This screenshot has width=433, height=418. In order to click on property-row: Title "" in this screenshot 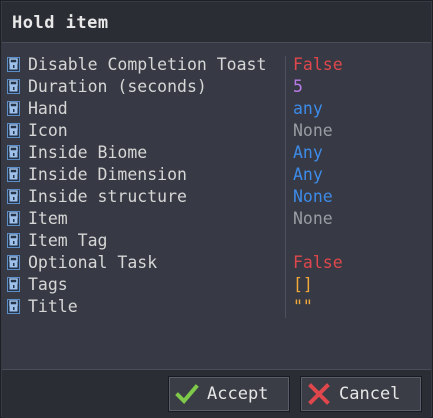, I will do `click(219, 307)`.